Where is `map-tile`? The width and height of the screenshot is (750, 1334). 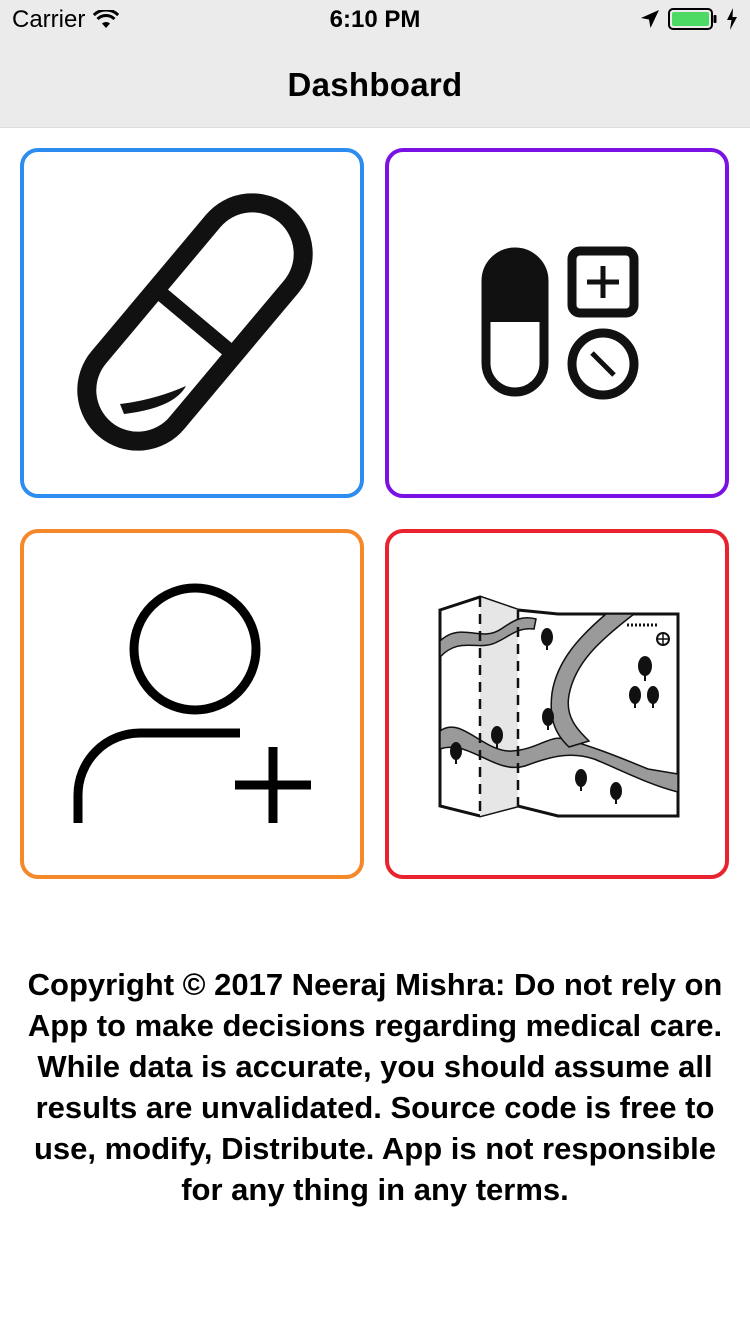
map-tile is located at coordinates (557, 704).